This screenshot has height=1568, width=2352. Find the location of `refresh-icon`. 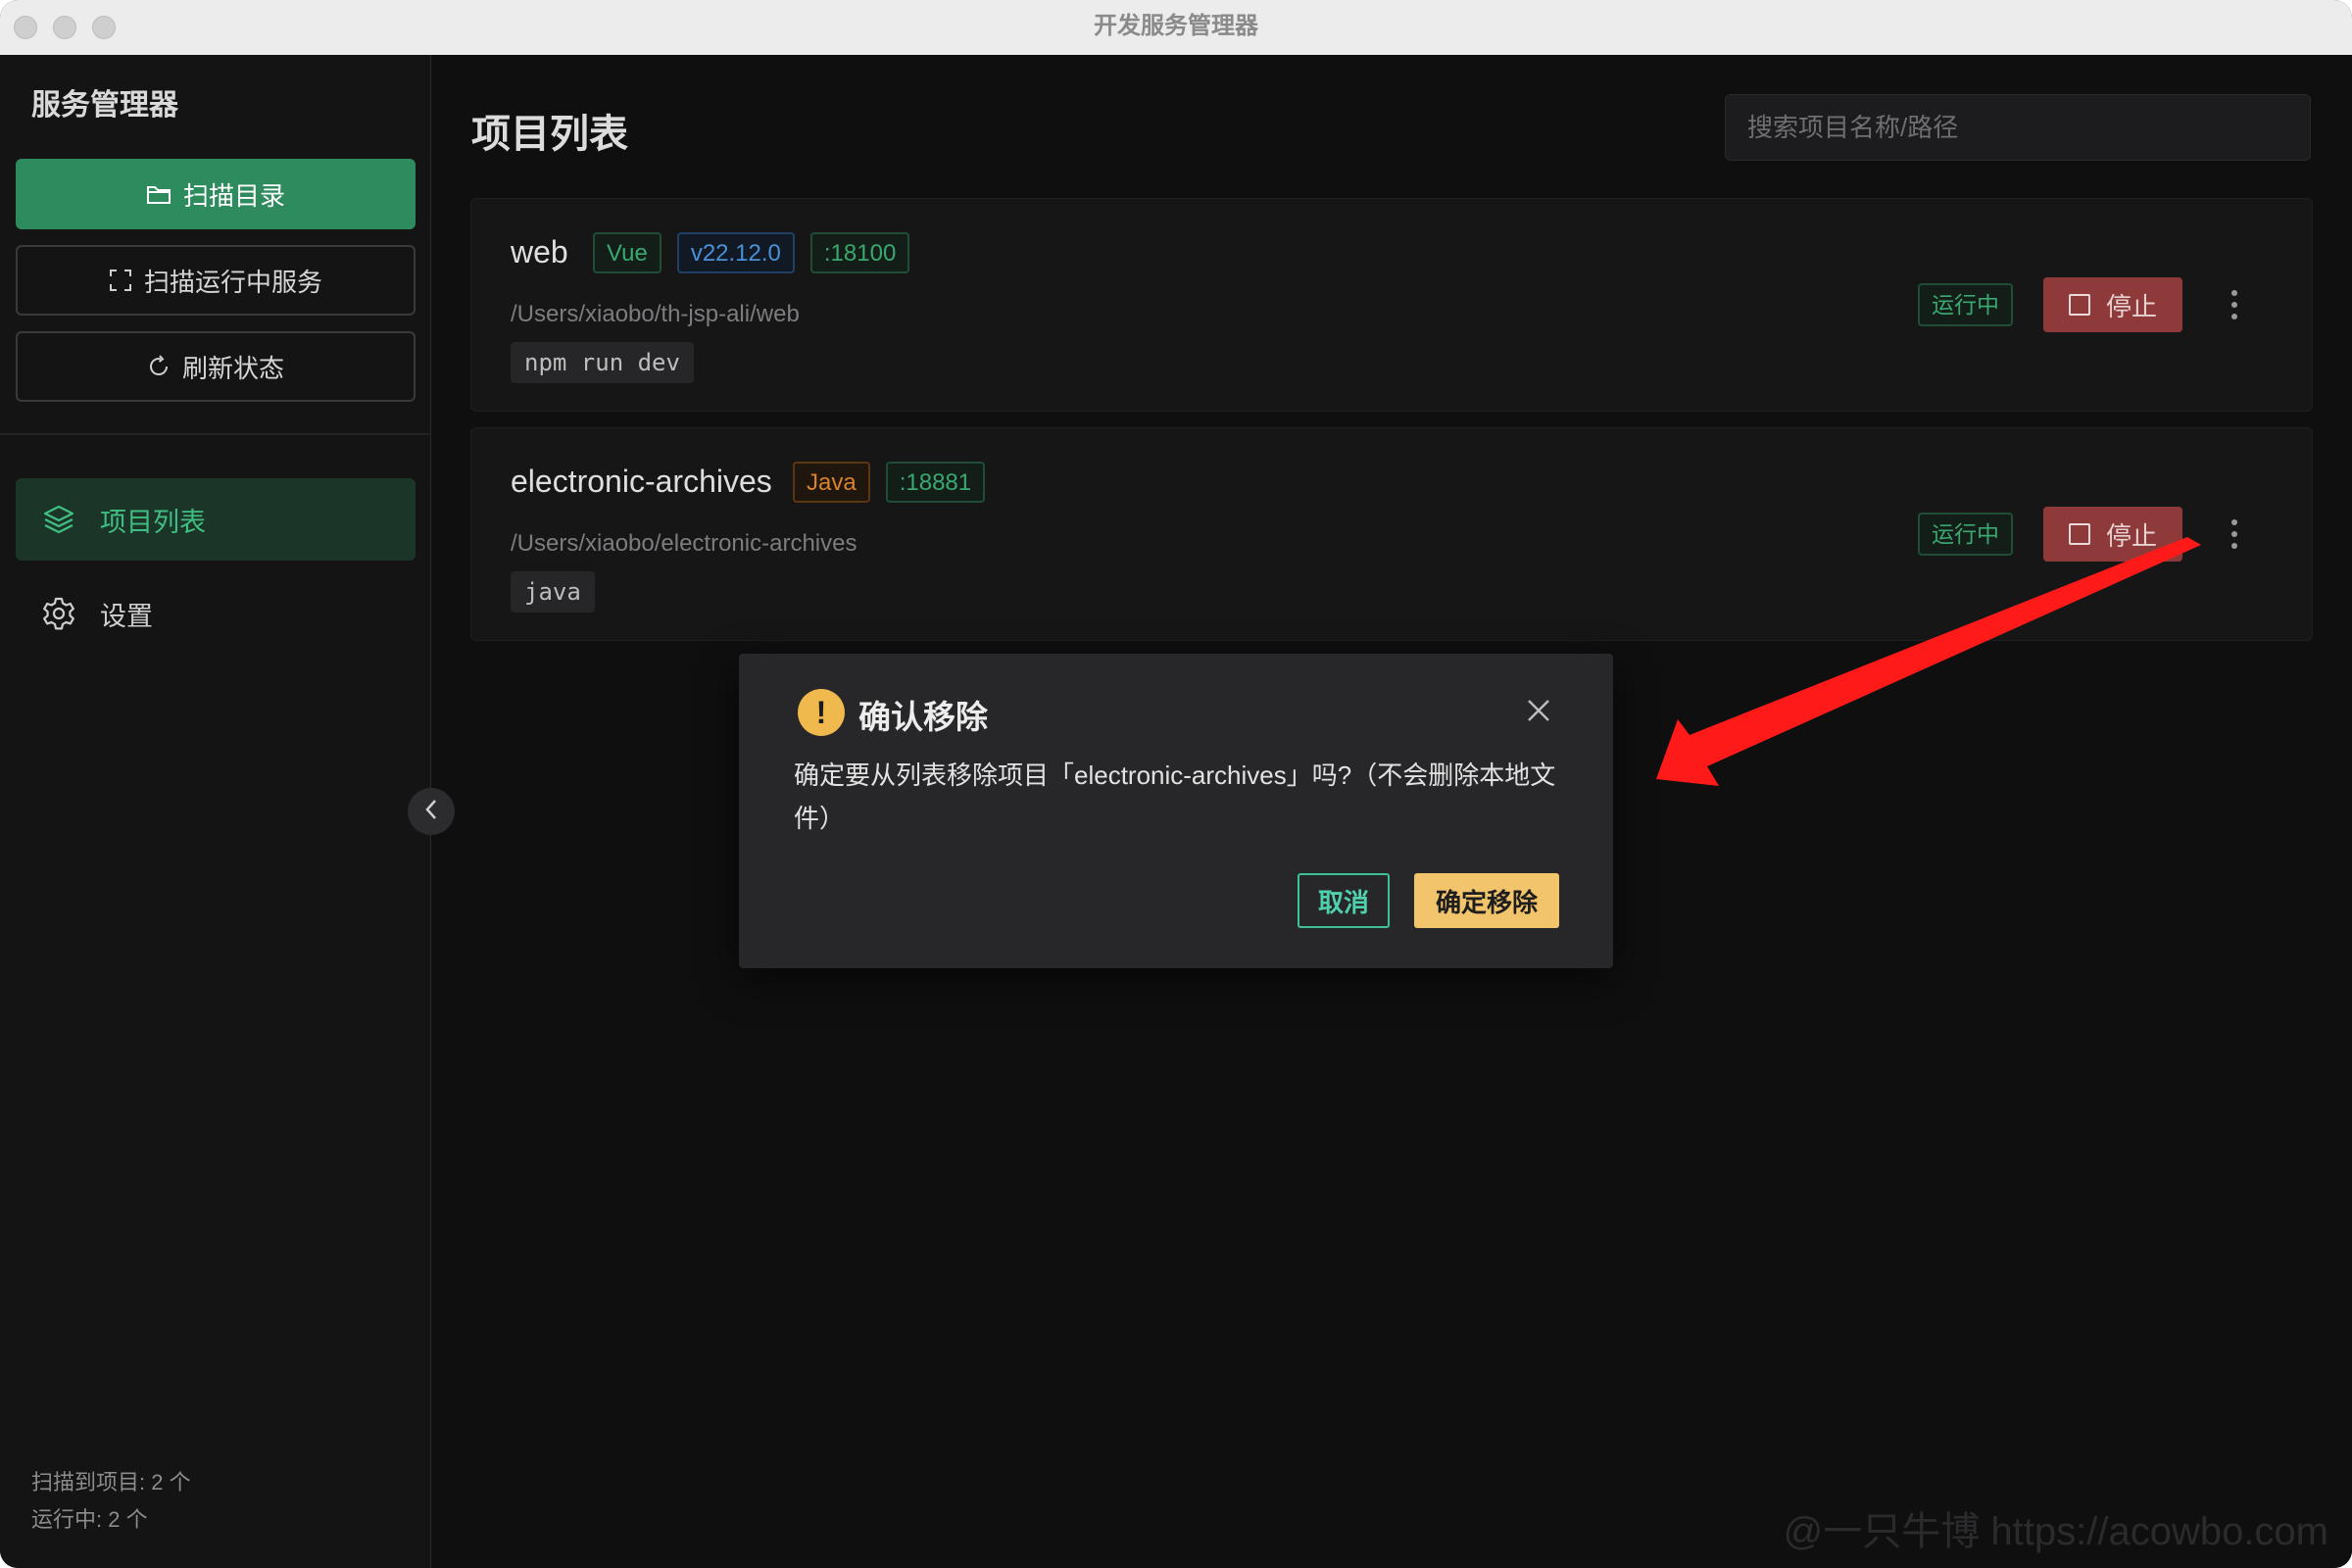

refresh-icon is located at coordinates (159, 366).